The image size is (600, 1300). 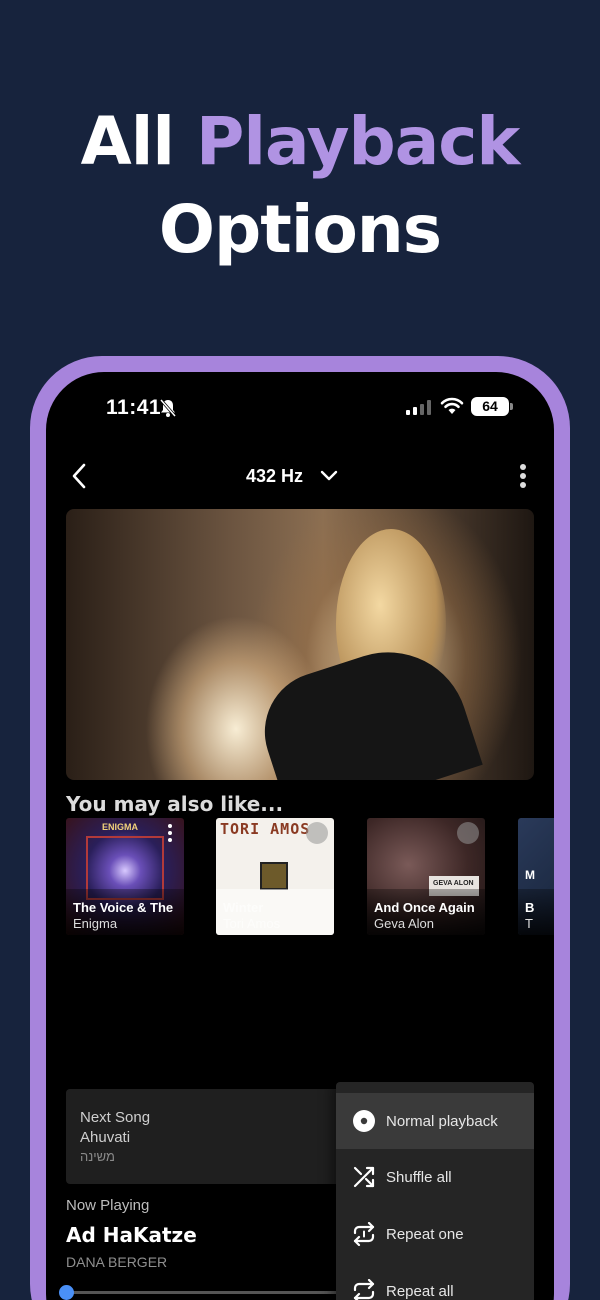 What do you see at coordinates (357, 141) in the screenshot?
I see `headline-word-playback: Playback` at bounding box center [357, 141].